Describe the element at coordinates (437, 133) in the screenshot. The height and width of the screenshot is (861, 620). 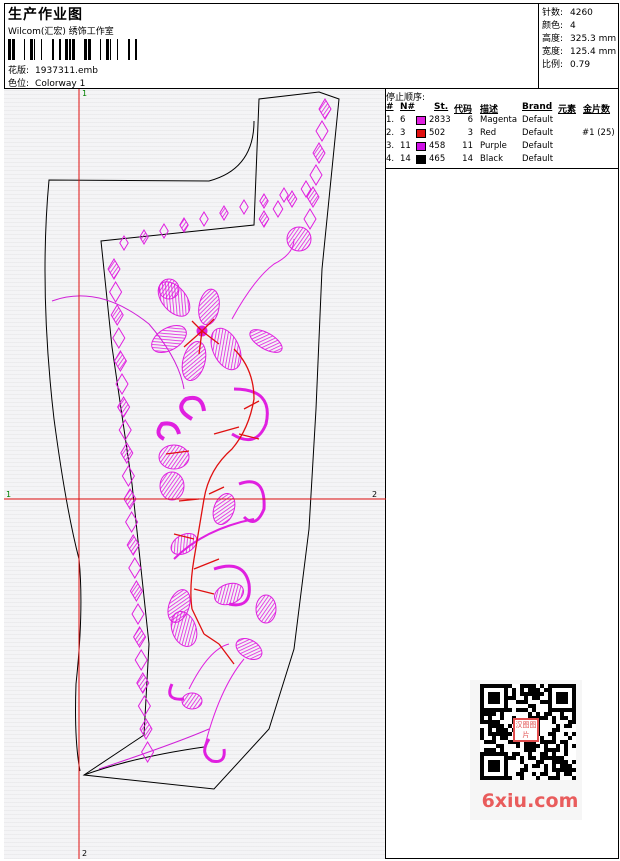
I see `row-stitches: 502` at that location.